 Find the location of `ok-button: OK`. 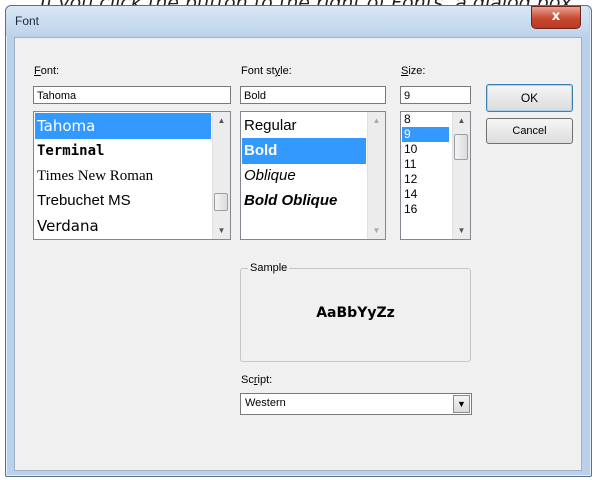

ok-button: OK is located at coordinates (529, 98).